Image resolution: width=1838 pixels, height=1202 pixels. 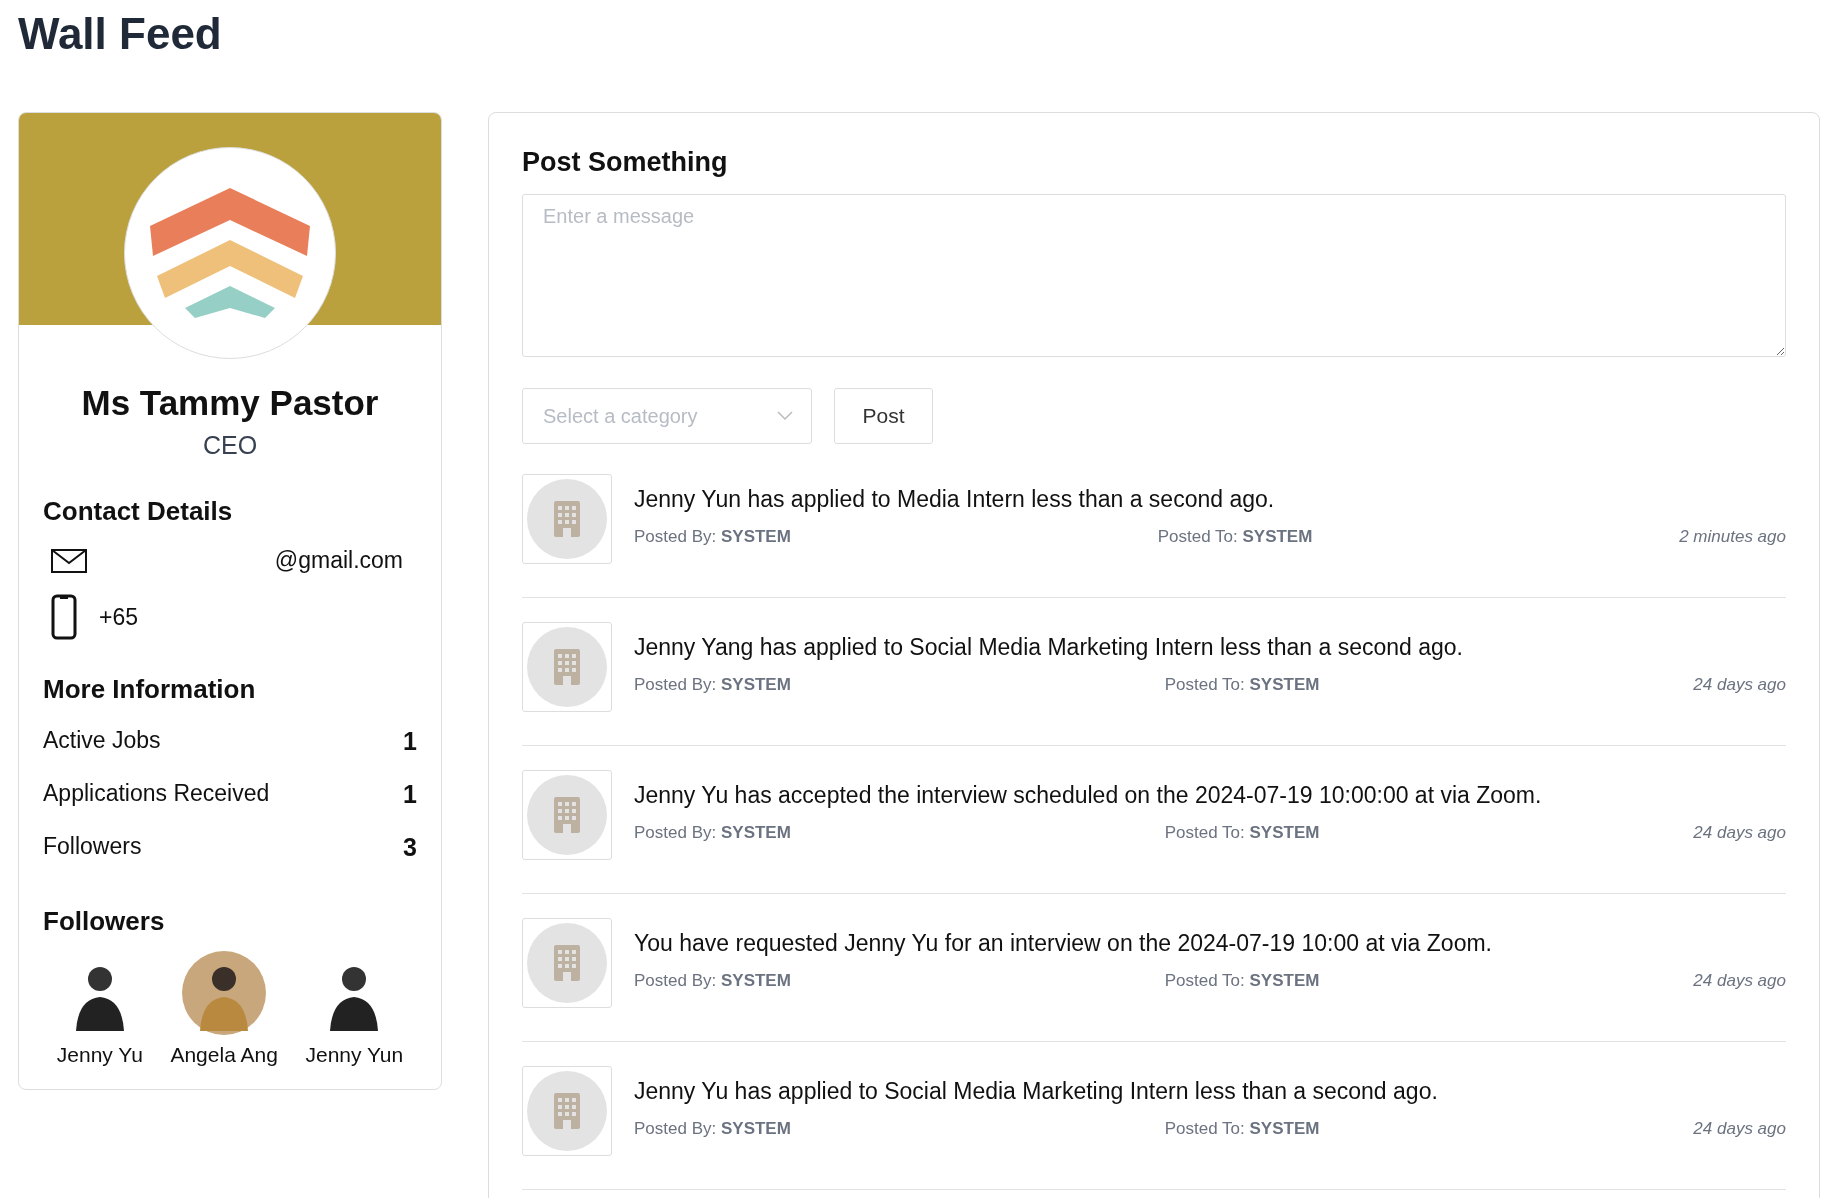 I want to click on page-title: Wall Feed, so click(x=120, y=34).